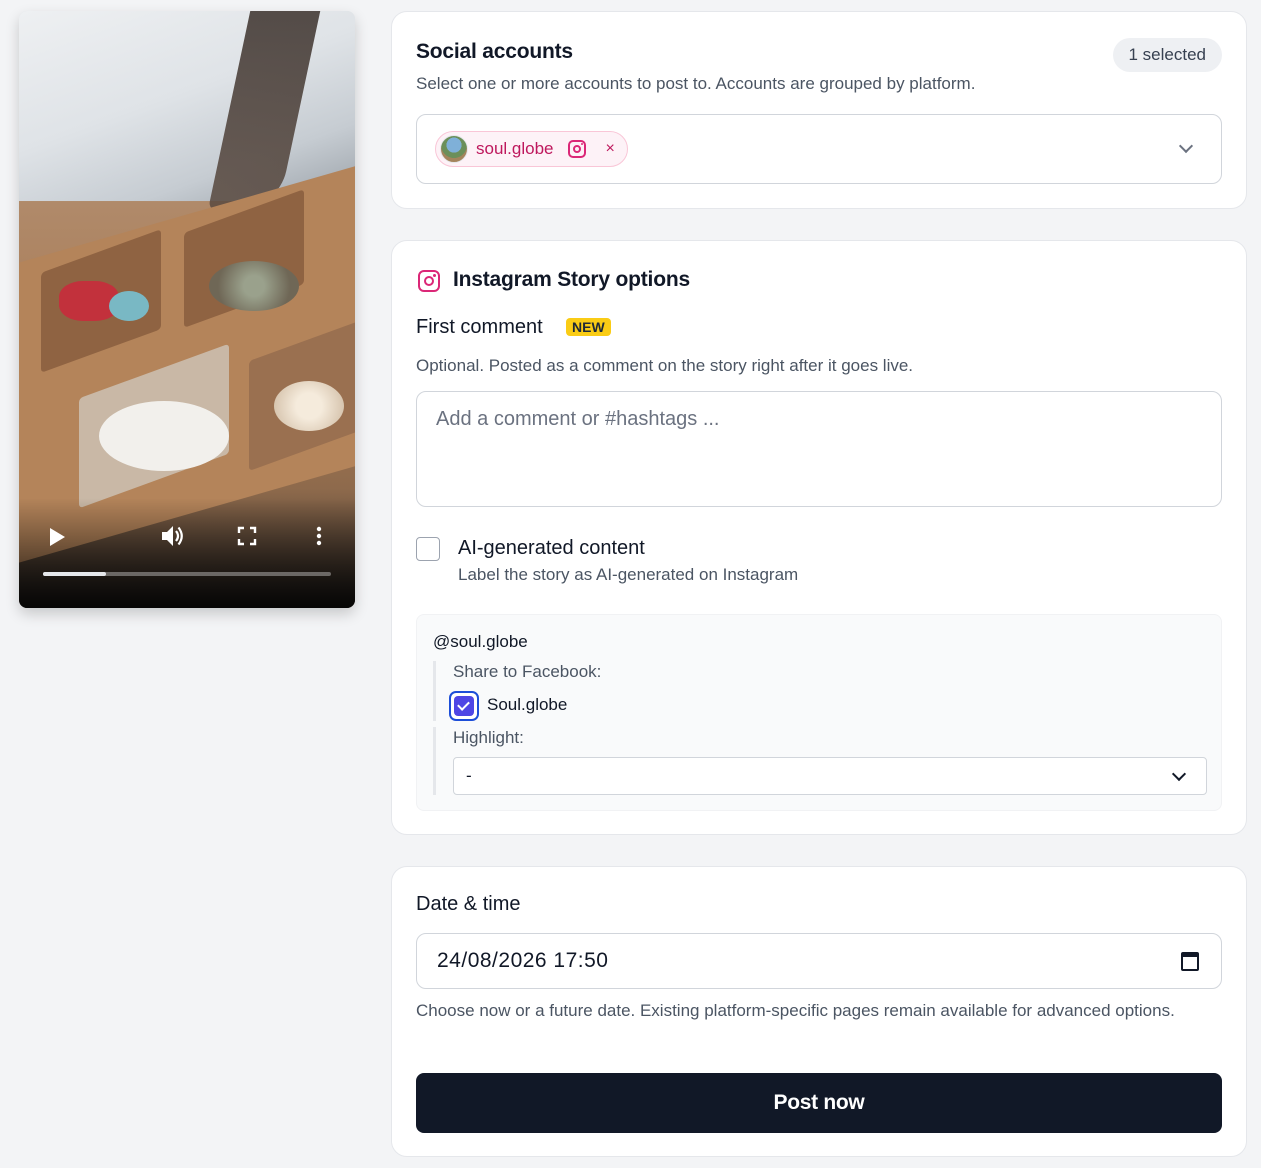 The width and height of the screenshot is (1261, 1168). Describe the element at coordinates (610, 149) in the screenshot. I see `remove-account-icon: ×` at that location.